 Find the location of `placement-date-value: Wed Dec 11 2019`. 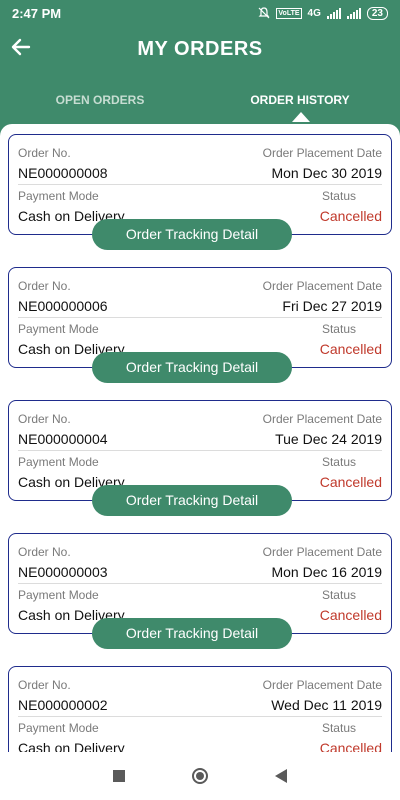

placement-date-value: Wed Dec 11 2019 is located at coordinates (326, 705).